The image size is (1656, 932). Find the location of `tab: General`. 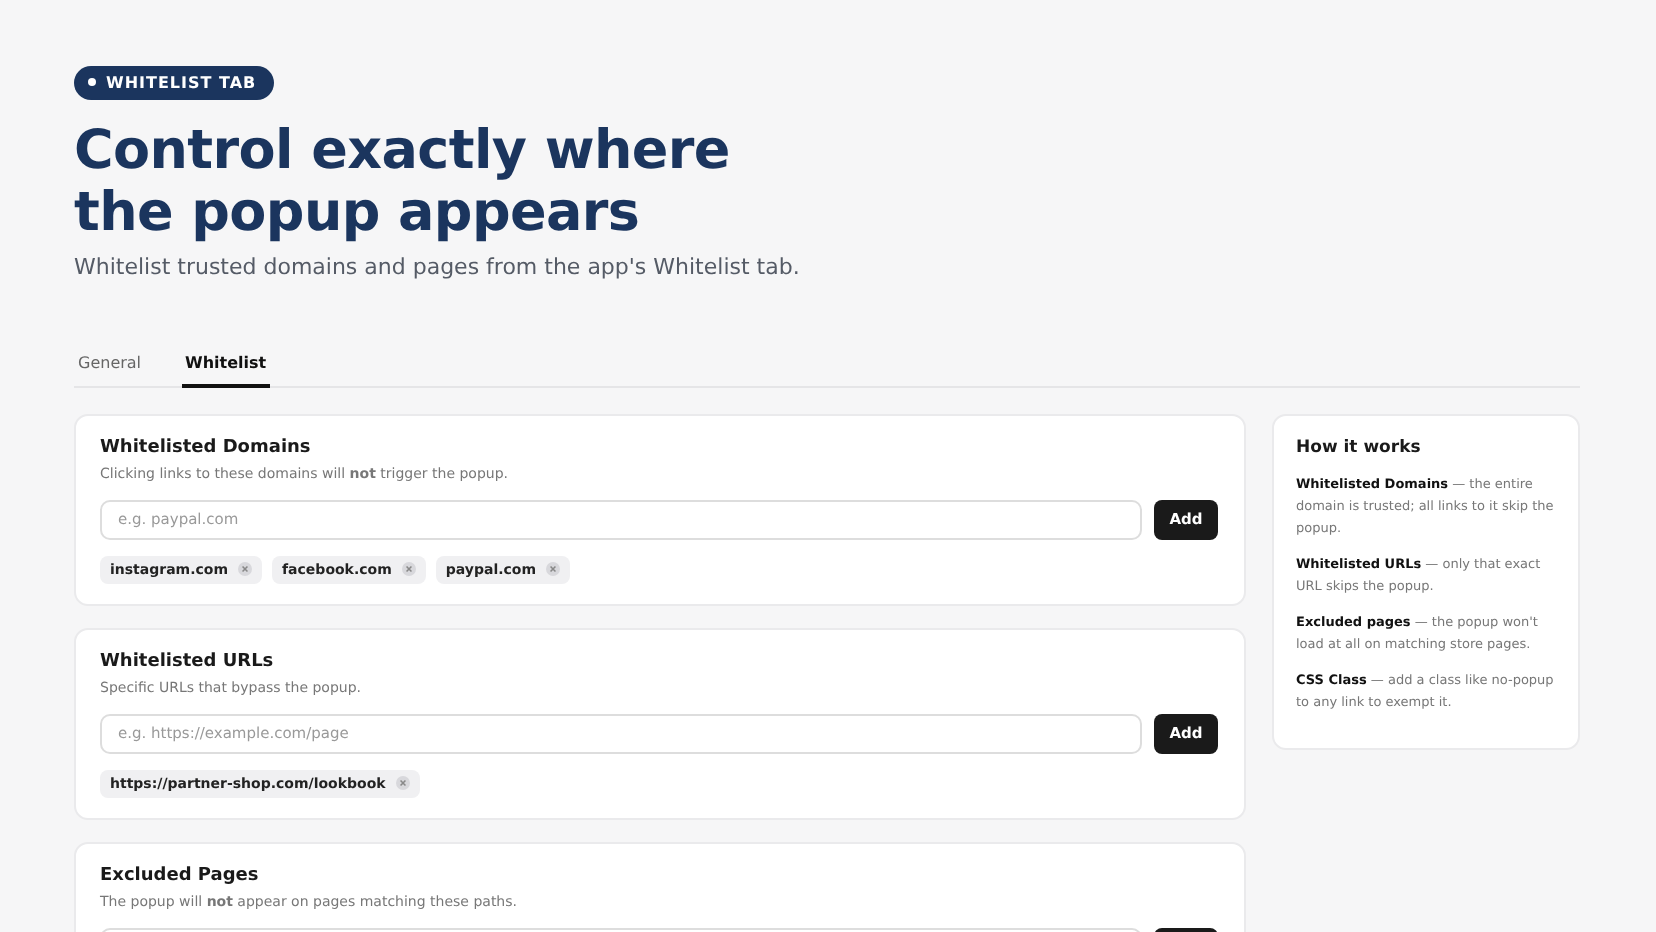

tab: General is located at coordinates (110, 366).